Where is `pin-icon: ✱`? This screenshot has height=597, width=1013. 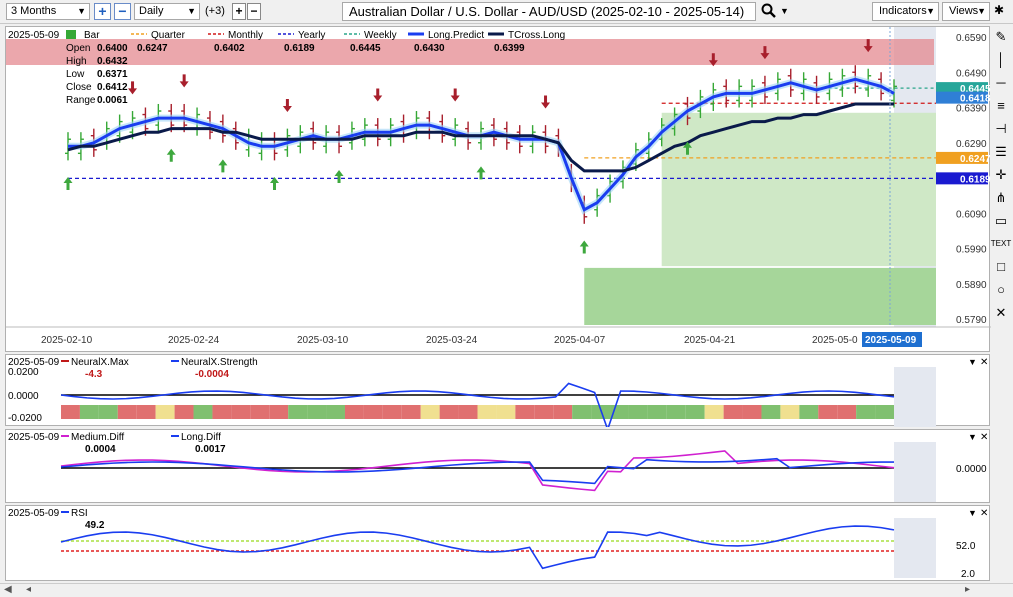
pin-icon: ✱ is located at coordinates (999, 10).